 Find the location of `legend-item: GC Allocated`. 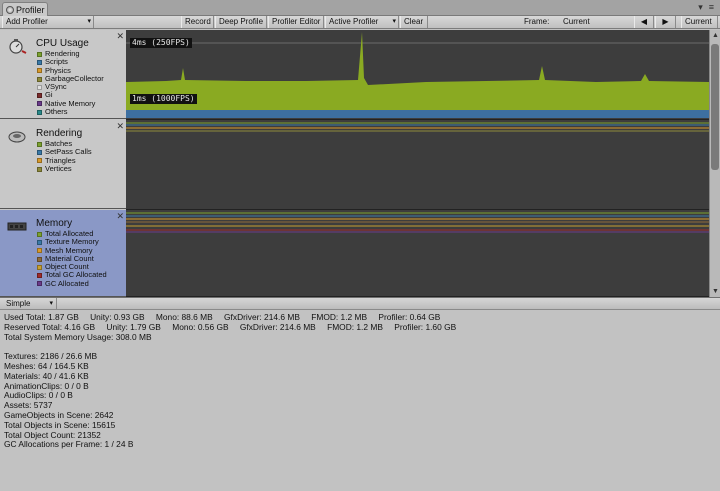

legend-item: GC Allocated is located at coordinates (72, 283).